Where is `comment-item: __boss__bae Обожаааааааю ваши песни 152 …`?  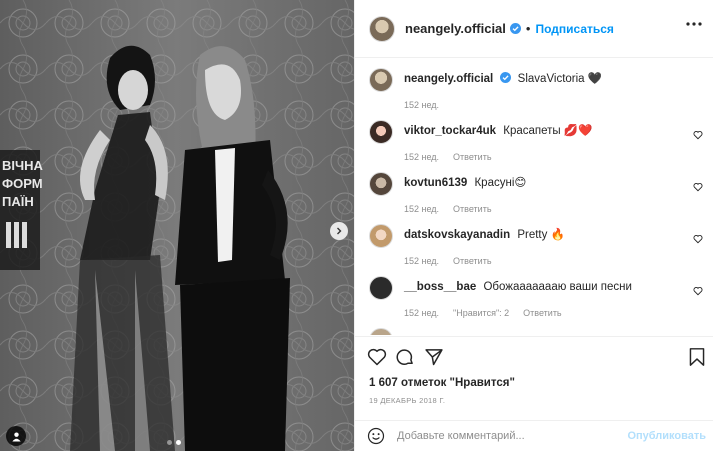
comment-item: __boss__bae Обожаааааааю ваши песни 152 … is located at coordinates (539, 297).